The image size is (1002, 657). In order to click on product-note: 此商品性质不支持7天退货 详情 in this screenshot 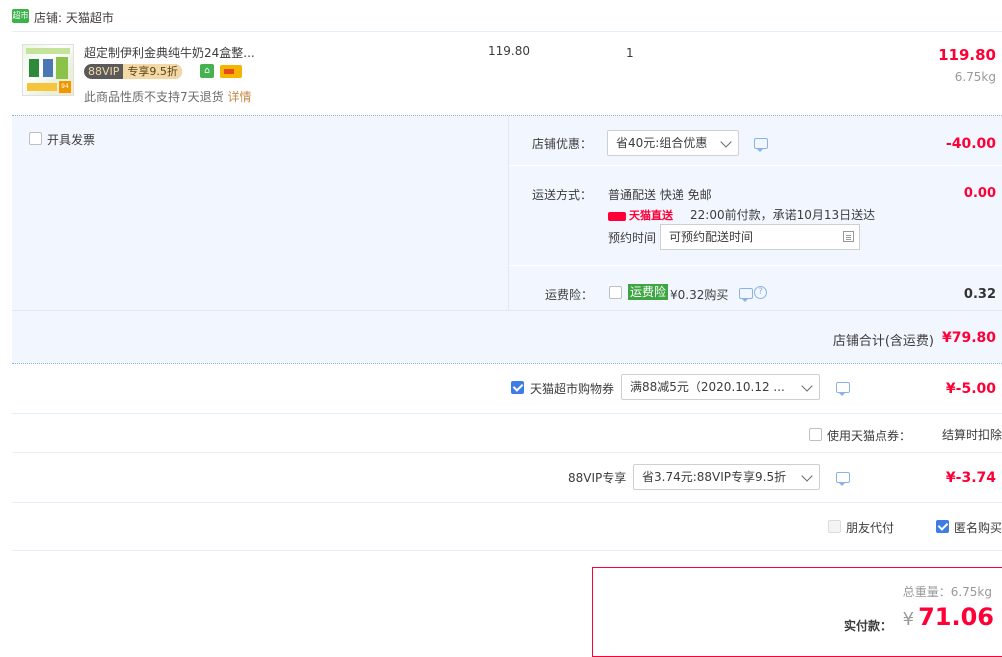, I will do `click(167, 96)`.